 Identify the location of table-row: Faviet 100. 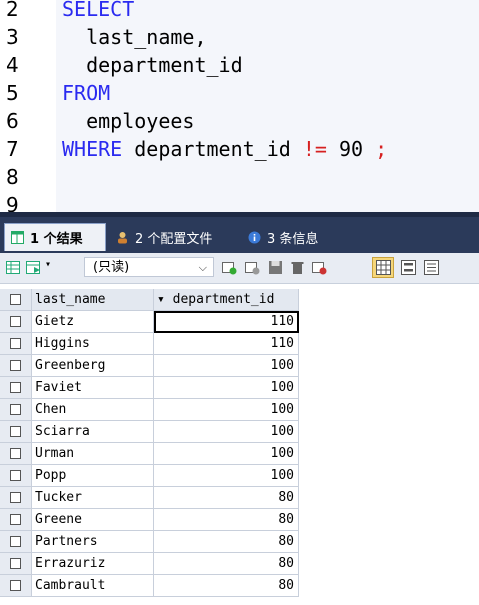
(239, 388).